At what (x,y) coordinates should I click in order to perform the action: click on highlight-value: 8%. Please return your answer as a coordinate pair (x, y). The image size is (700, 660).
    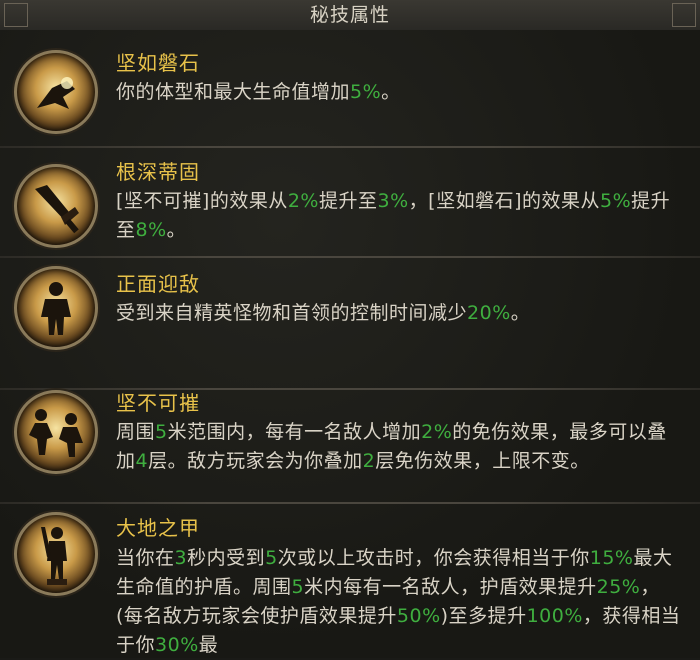
    Looking at the image, I should click on (151, 230).